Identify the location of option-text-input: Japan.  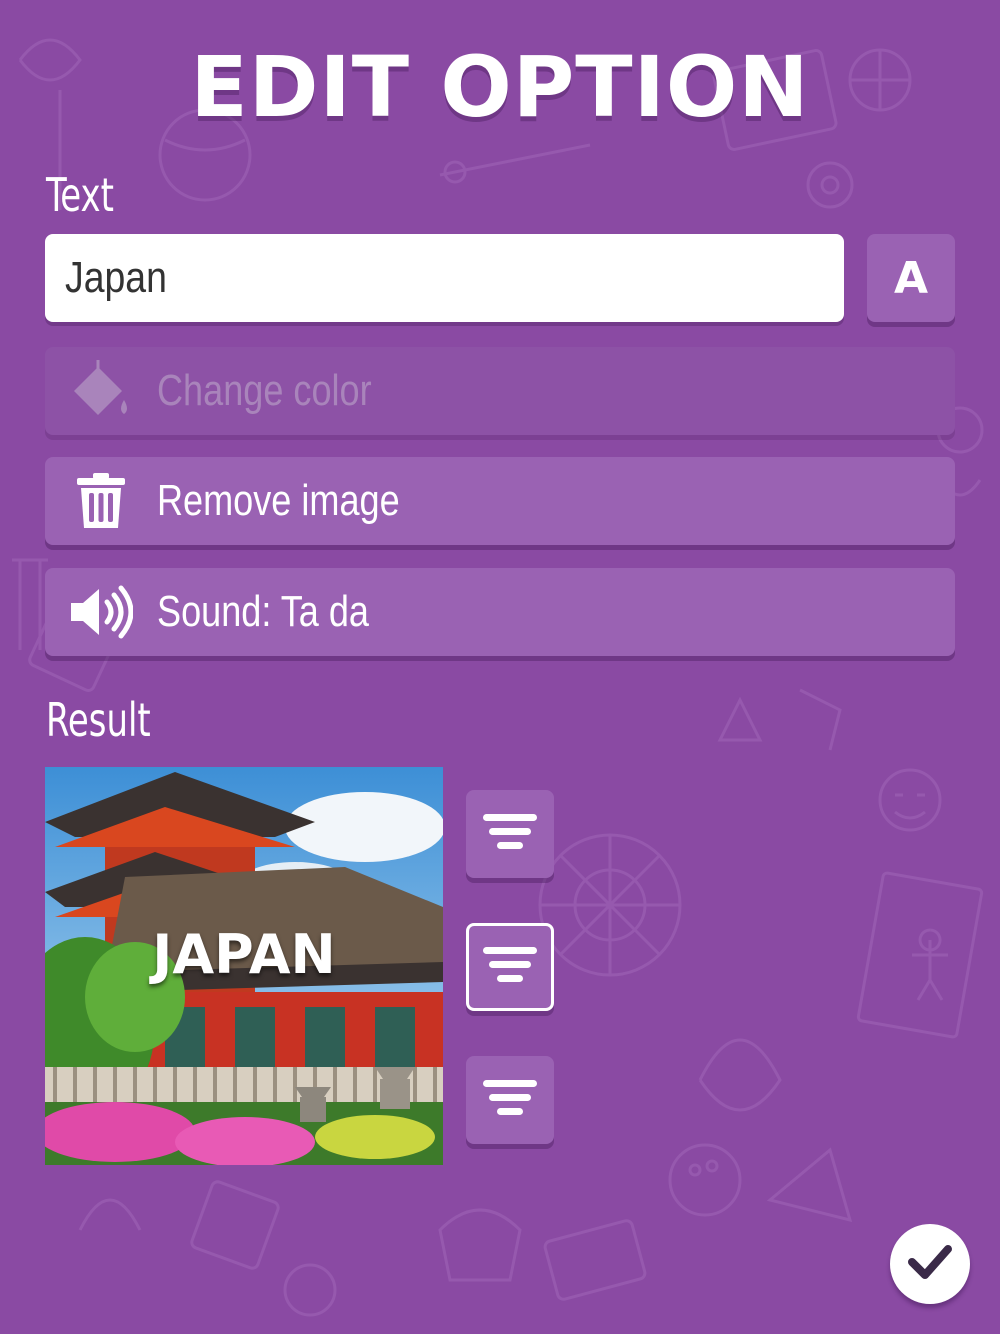
(444, 278).